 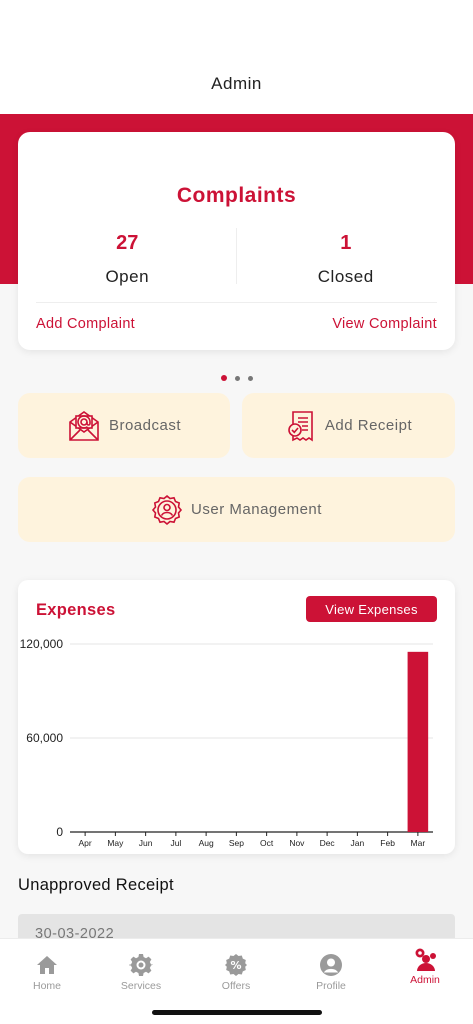 I want to click on user-management-label: User Management, so click(x=256, y=509).